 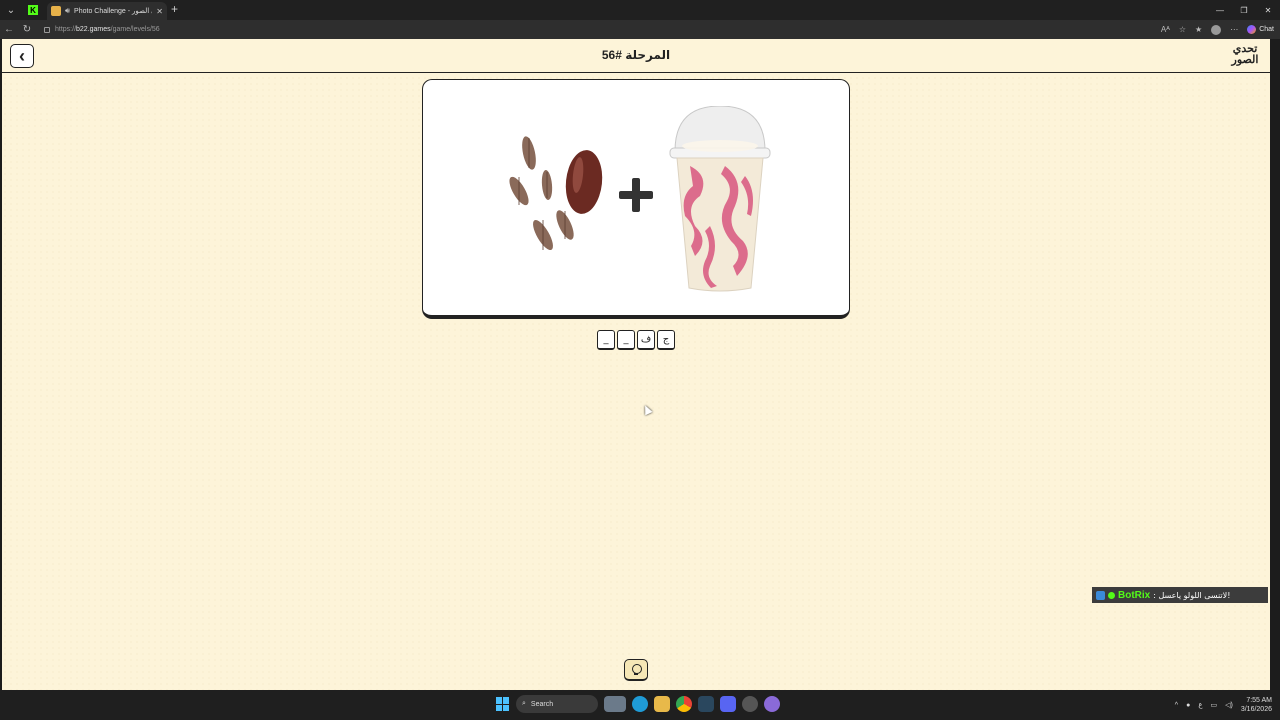 What do you see at coordinates (1111, 595) in the screenshot?
I see `verified-badge-icon` at bounding box center [1111, 595].